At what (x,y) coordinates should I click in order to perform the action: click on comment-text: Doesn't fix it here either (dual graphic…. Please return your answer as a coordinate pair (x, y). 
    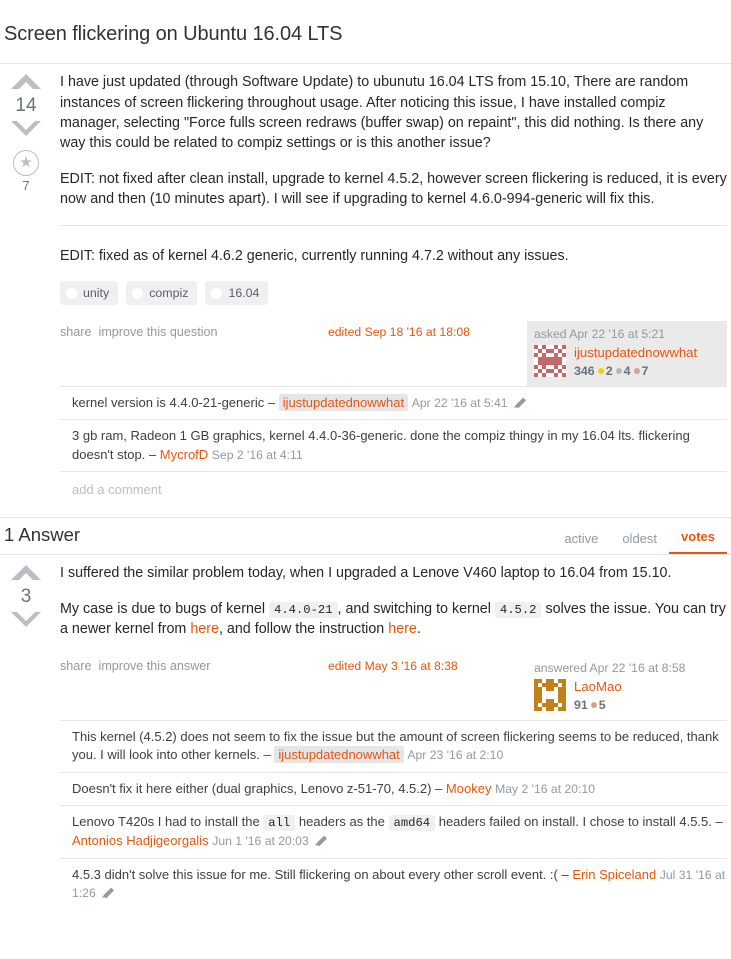
    Looking at the image, I should click on (257, 788).